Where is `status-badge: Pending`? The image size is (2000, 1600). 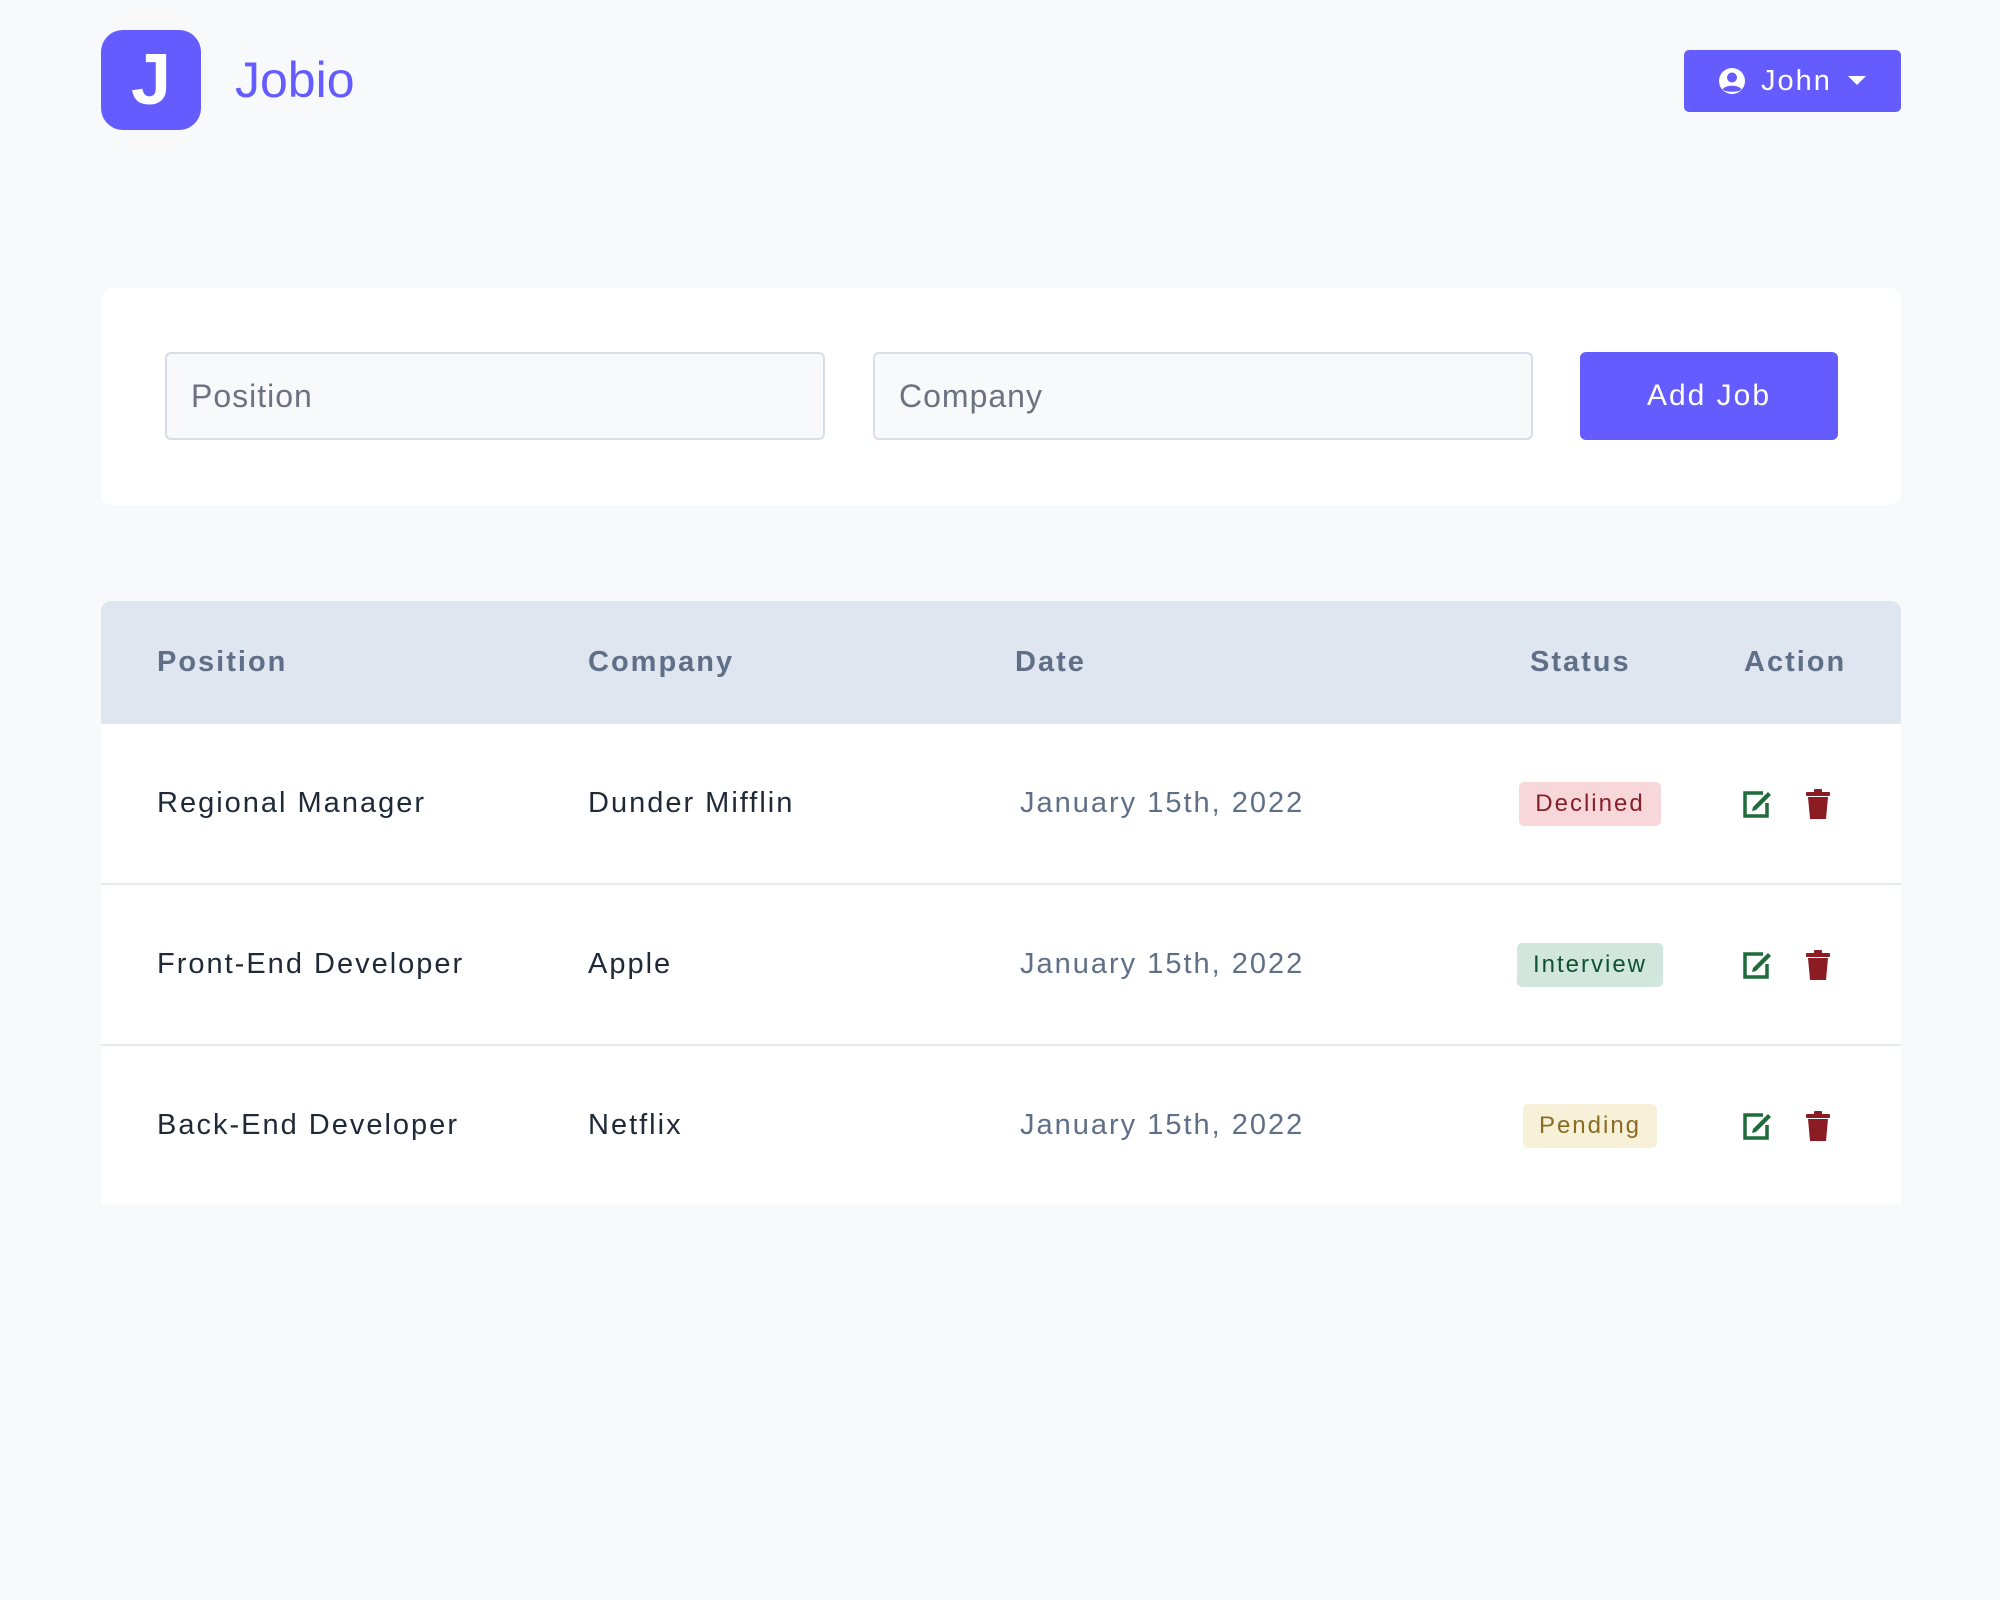 status-badge: Pending is located at coordinates (1590, 1125).